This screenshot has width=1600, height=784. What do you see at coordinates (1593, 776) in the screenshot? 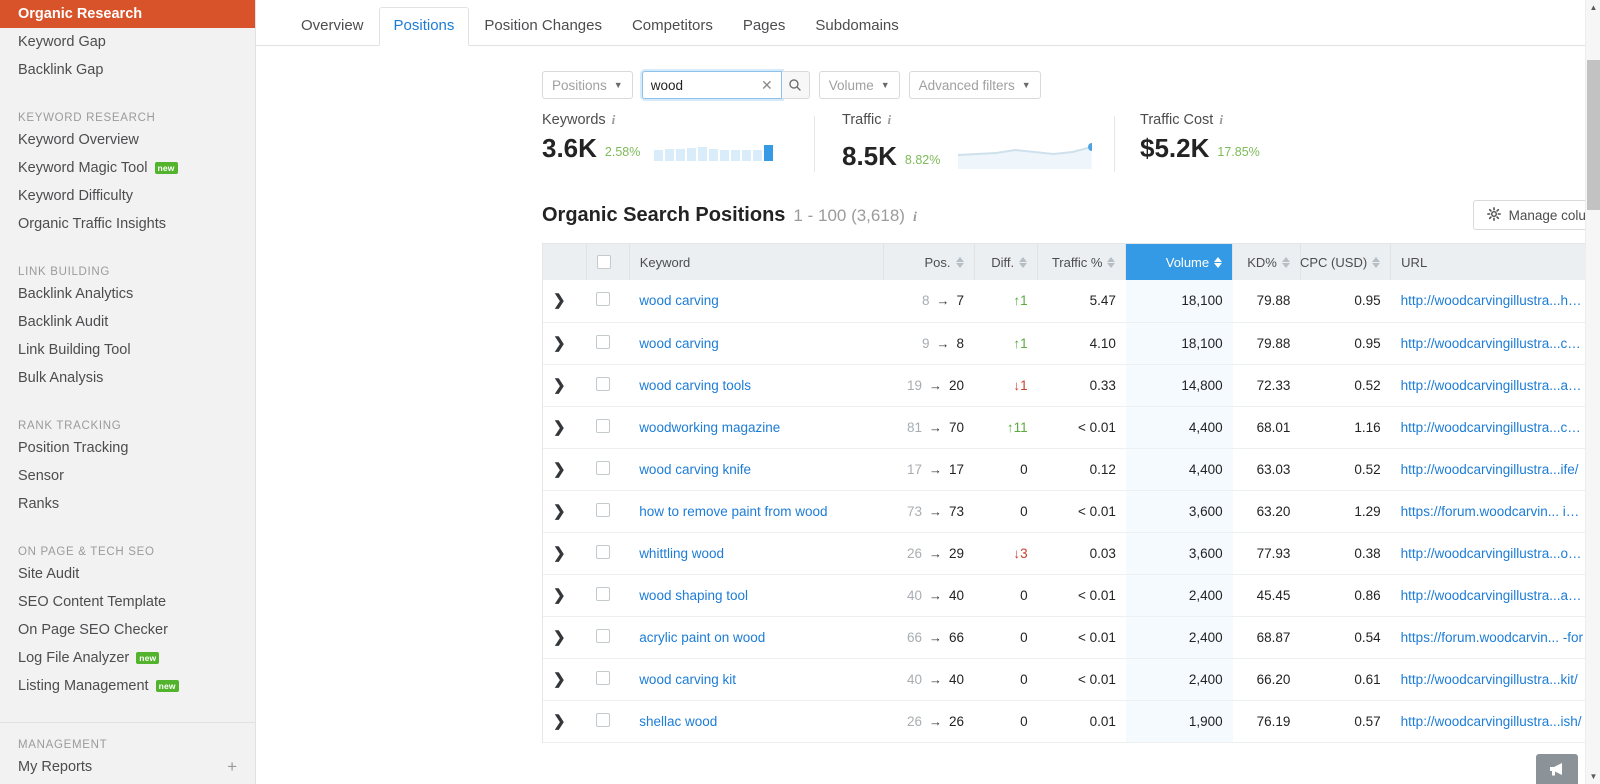
I see `scroll-down-arrow: ▼` at bounding box center [1593, 776].